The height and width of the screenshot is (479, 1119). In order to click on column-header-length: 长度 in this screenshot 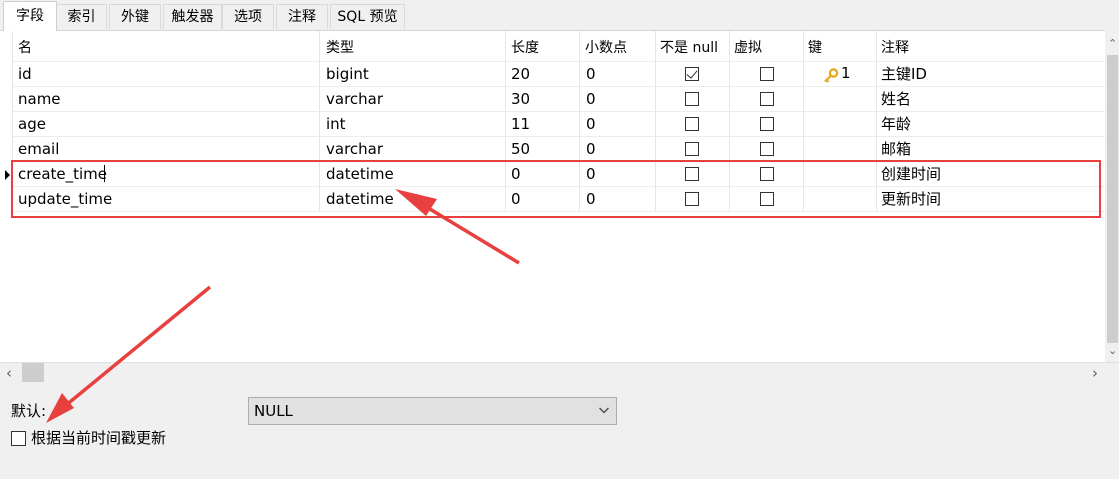, I will do `click(525, 48)`.